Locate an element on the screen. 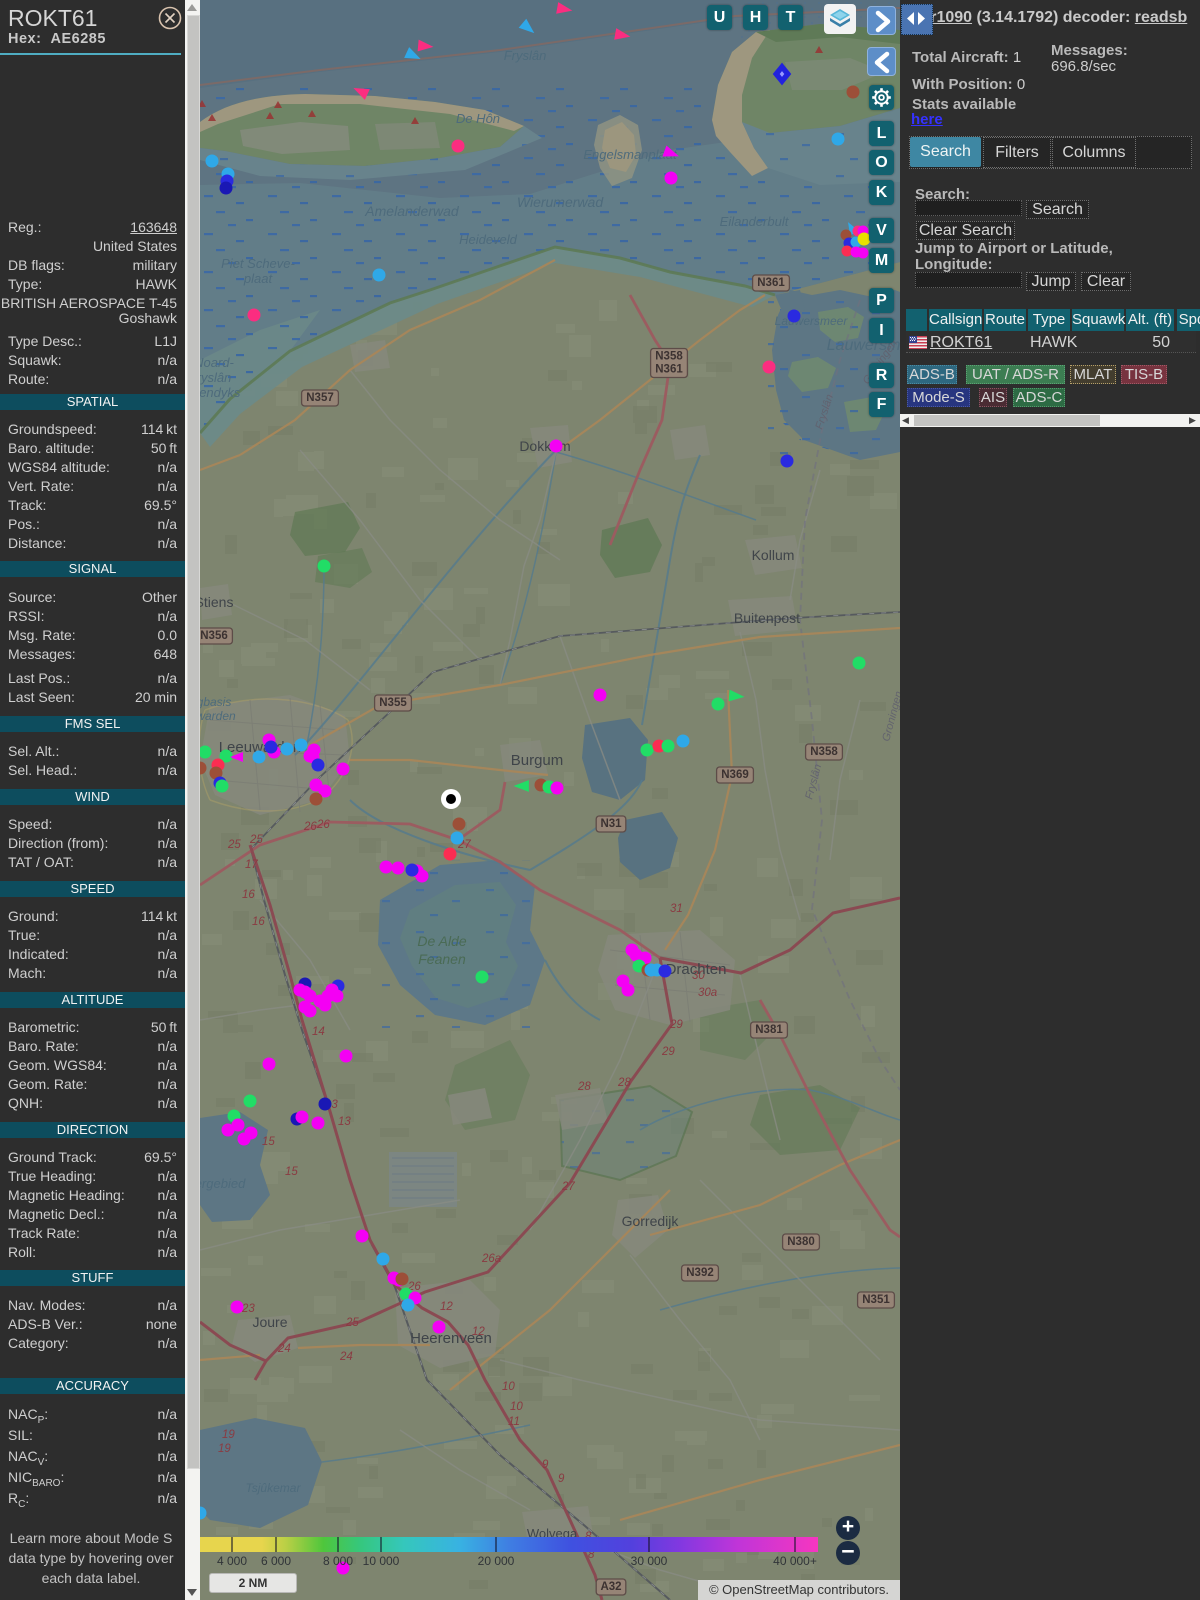  svg-text: N357 is located at coordinates (320, 398).